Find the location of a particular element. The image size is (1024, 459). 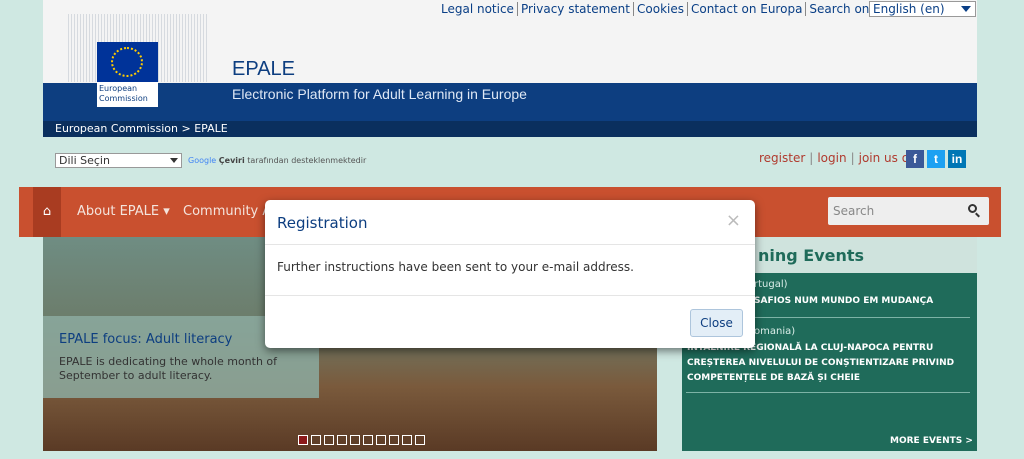

dialog-title: Registration is located at coordinates (322, 223).